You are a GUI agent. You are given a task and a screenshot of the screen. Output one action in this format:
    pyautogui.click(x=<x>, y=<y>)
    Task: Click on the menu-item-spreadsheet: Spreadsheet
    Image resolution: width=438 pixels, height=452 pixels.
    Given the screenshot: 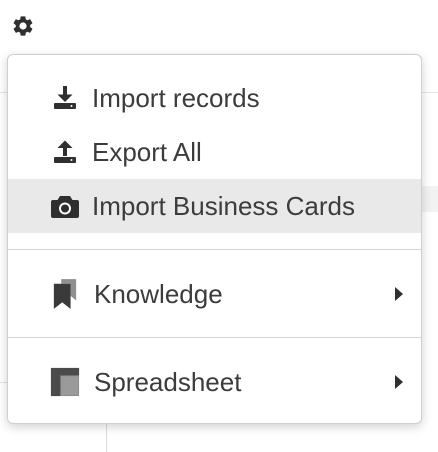 What is the action you would take?
    pyautogui.click(x=214, y=382)
    